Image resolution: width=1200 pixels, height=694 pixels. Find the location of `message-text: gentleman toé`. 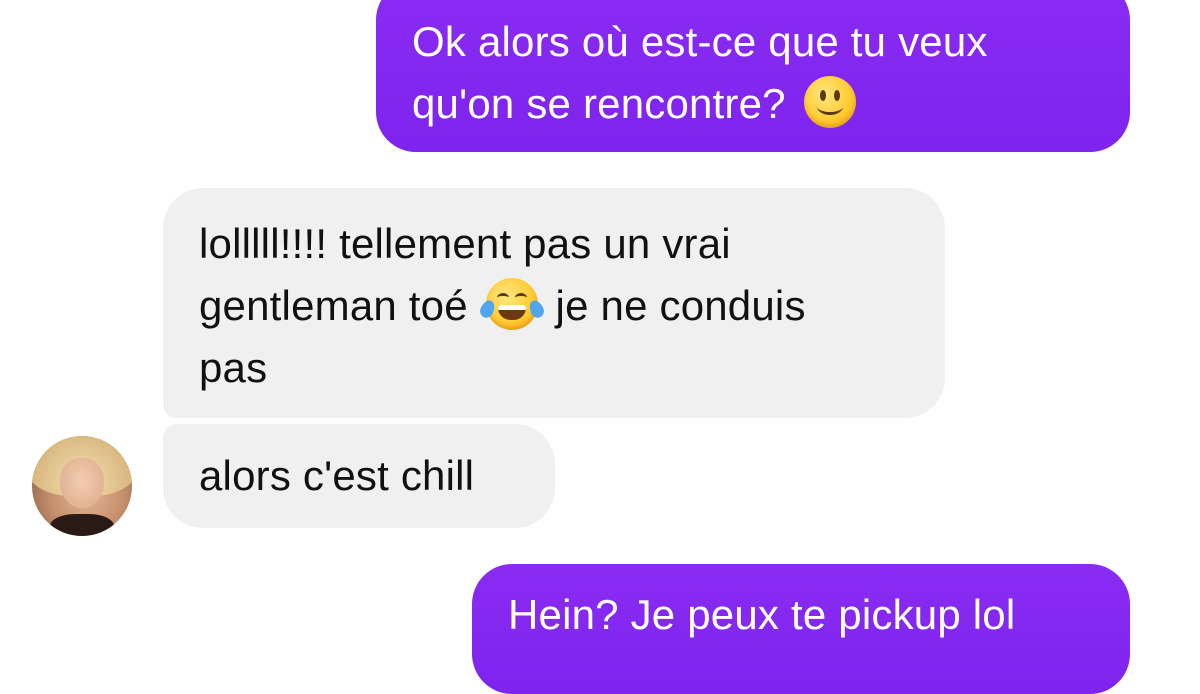

message-text: gentleman toé is located at coordinates (333, 305).